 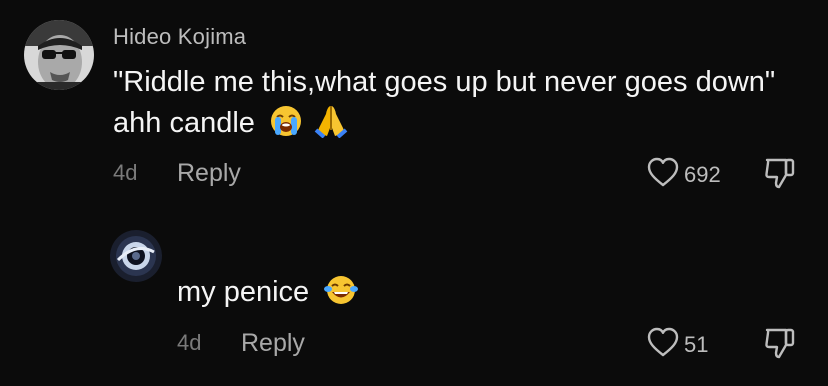 I want to click on reply-timestamp: 4d, so click(x=189, y=342).